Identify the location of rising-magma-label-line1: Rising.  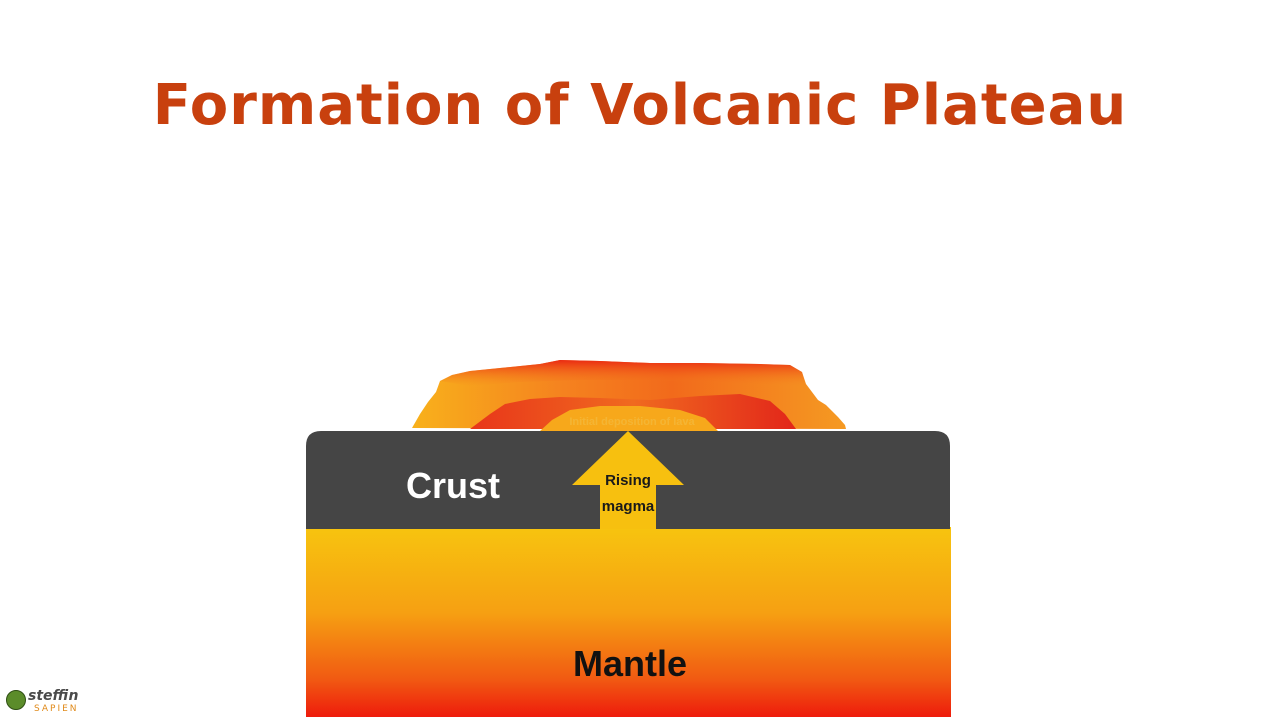
(628, 480).